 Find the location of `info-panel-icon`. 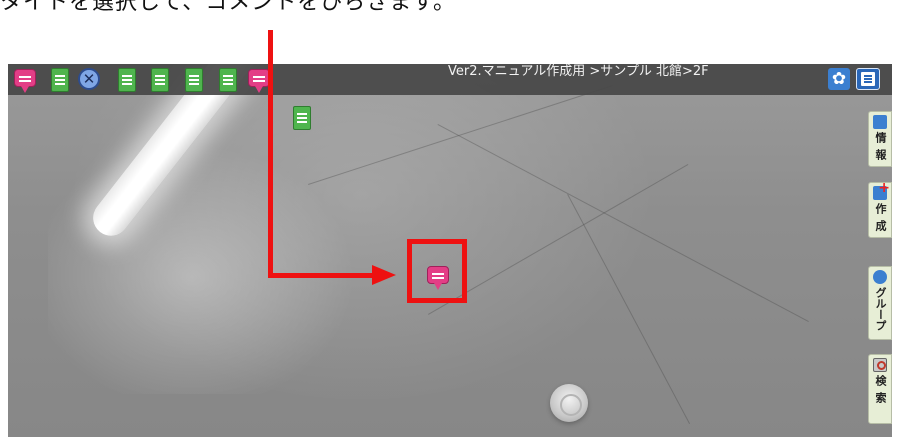

info-panel-icon is located at coordinates (868, 79).